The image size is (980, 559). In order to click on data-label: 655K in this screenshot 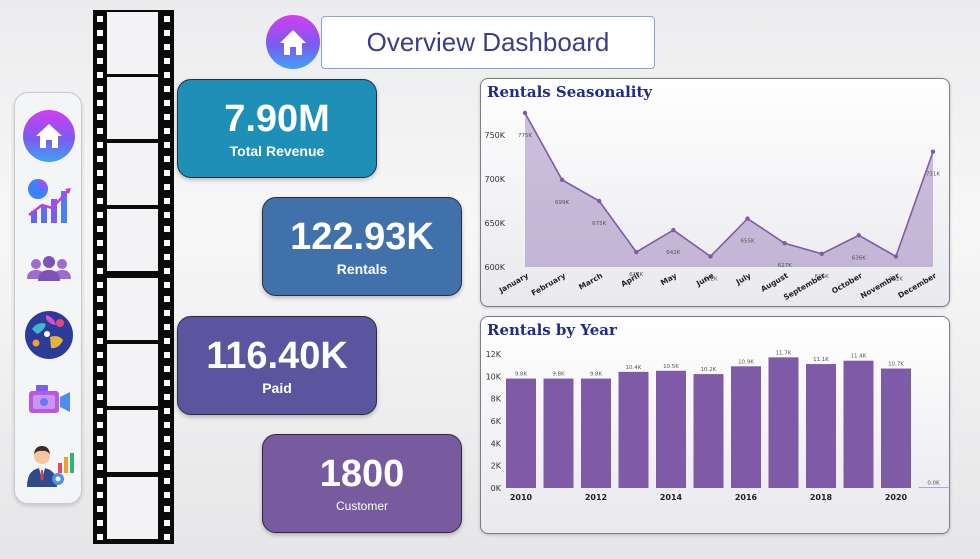, I will do `click(747, 242)`.